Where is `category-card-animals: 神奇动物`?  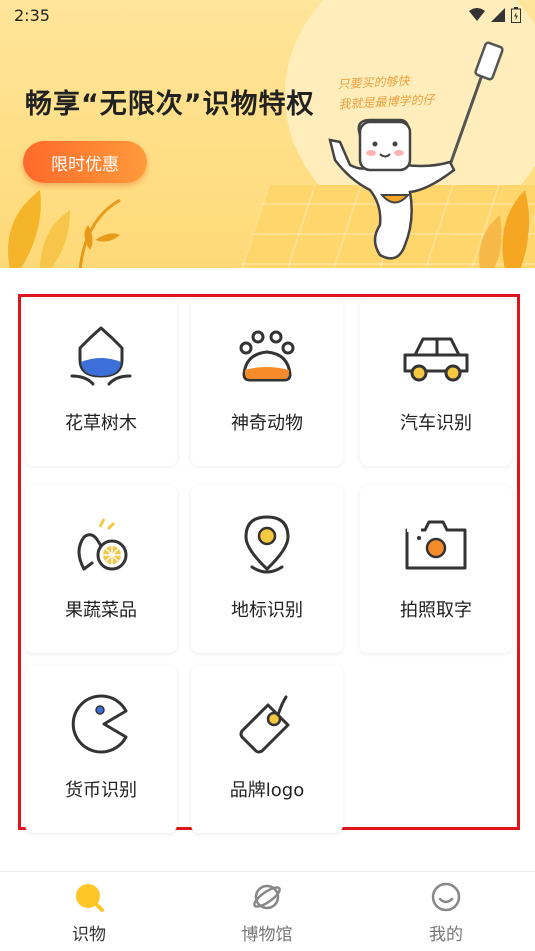
category-card-animals: 神奇动物 is located at coordinates (267, 382).